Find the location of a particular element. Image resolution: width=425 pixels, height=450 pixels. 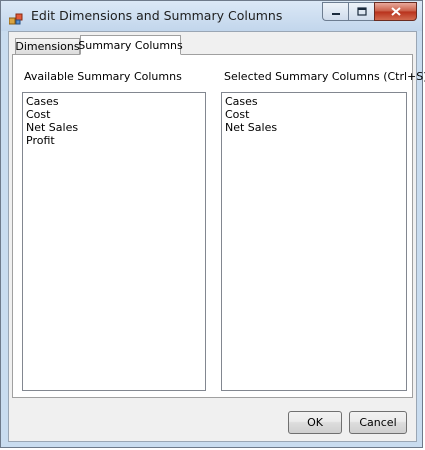

caption-buttons is located at coordinates (369, 11).